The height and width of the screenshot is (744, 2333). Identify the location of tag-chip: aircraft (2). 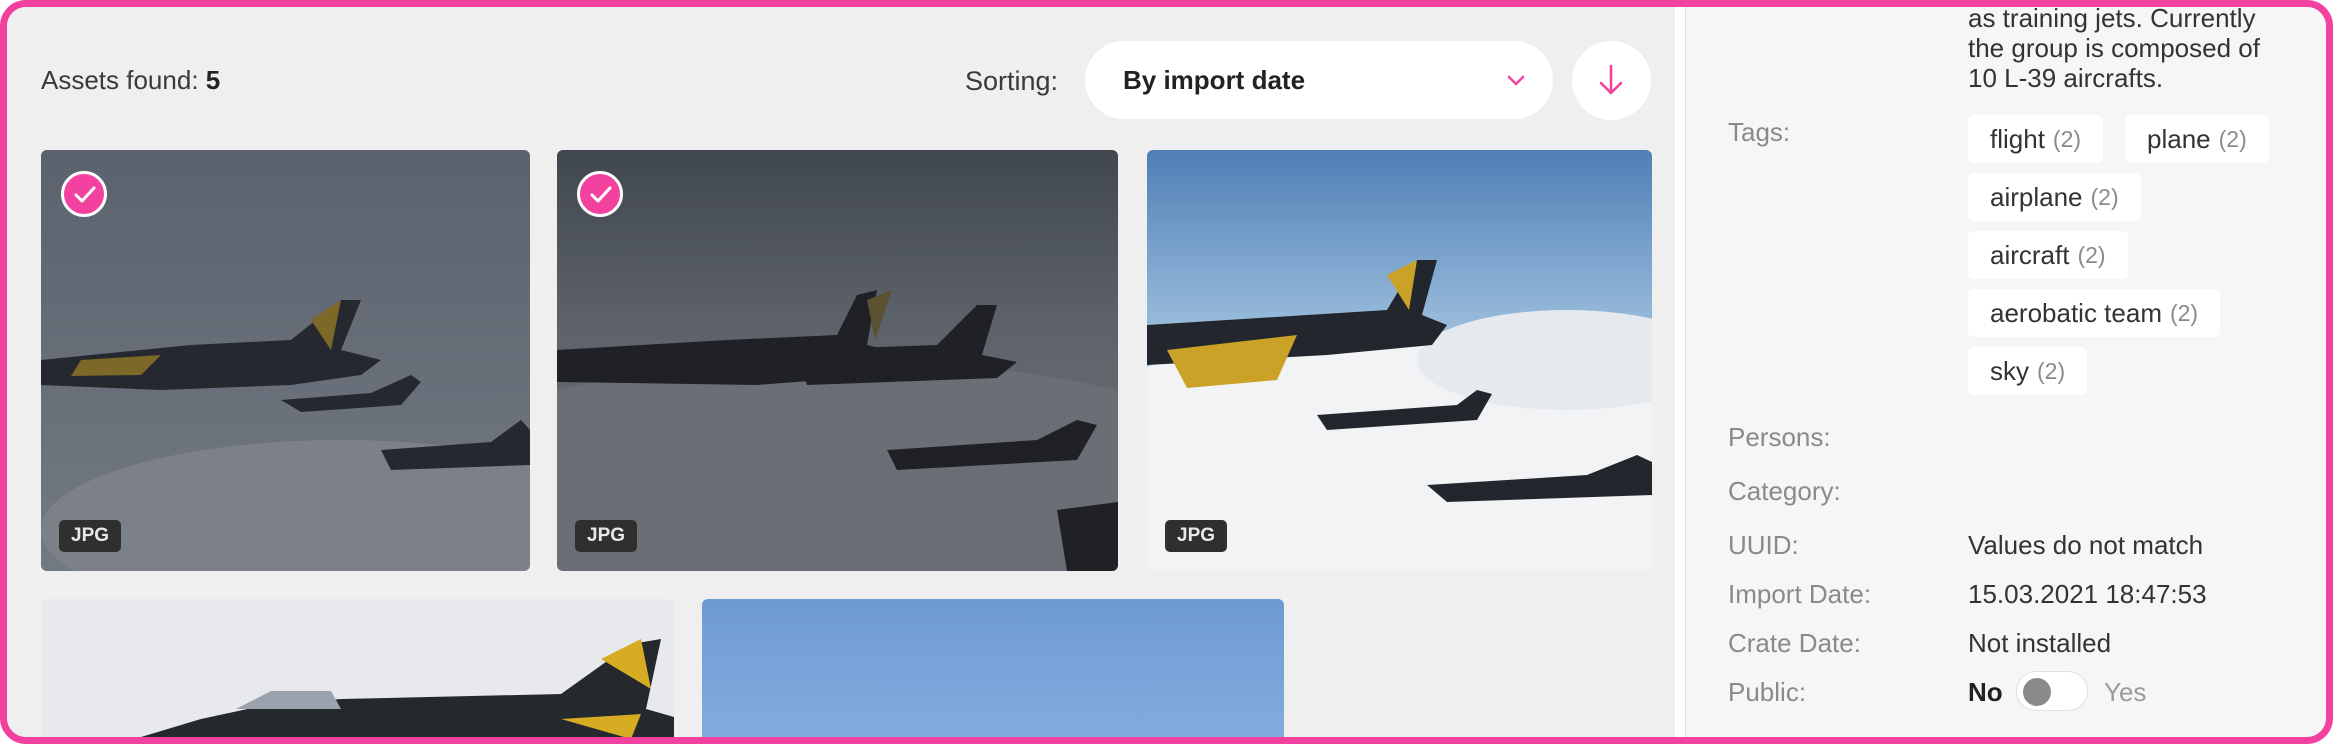
(2048, 255).